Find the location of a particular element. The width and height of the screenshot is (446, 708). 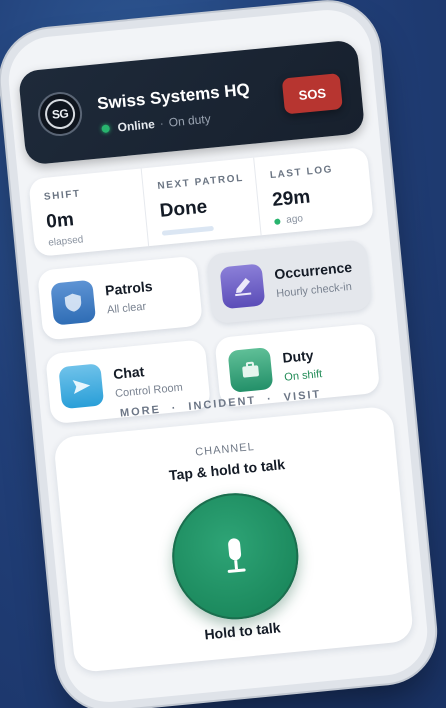

tile-title: Patrols is located at coordinates (129, 288).